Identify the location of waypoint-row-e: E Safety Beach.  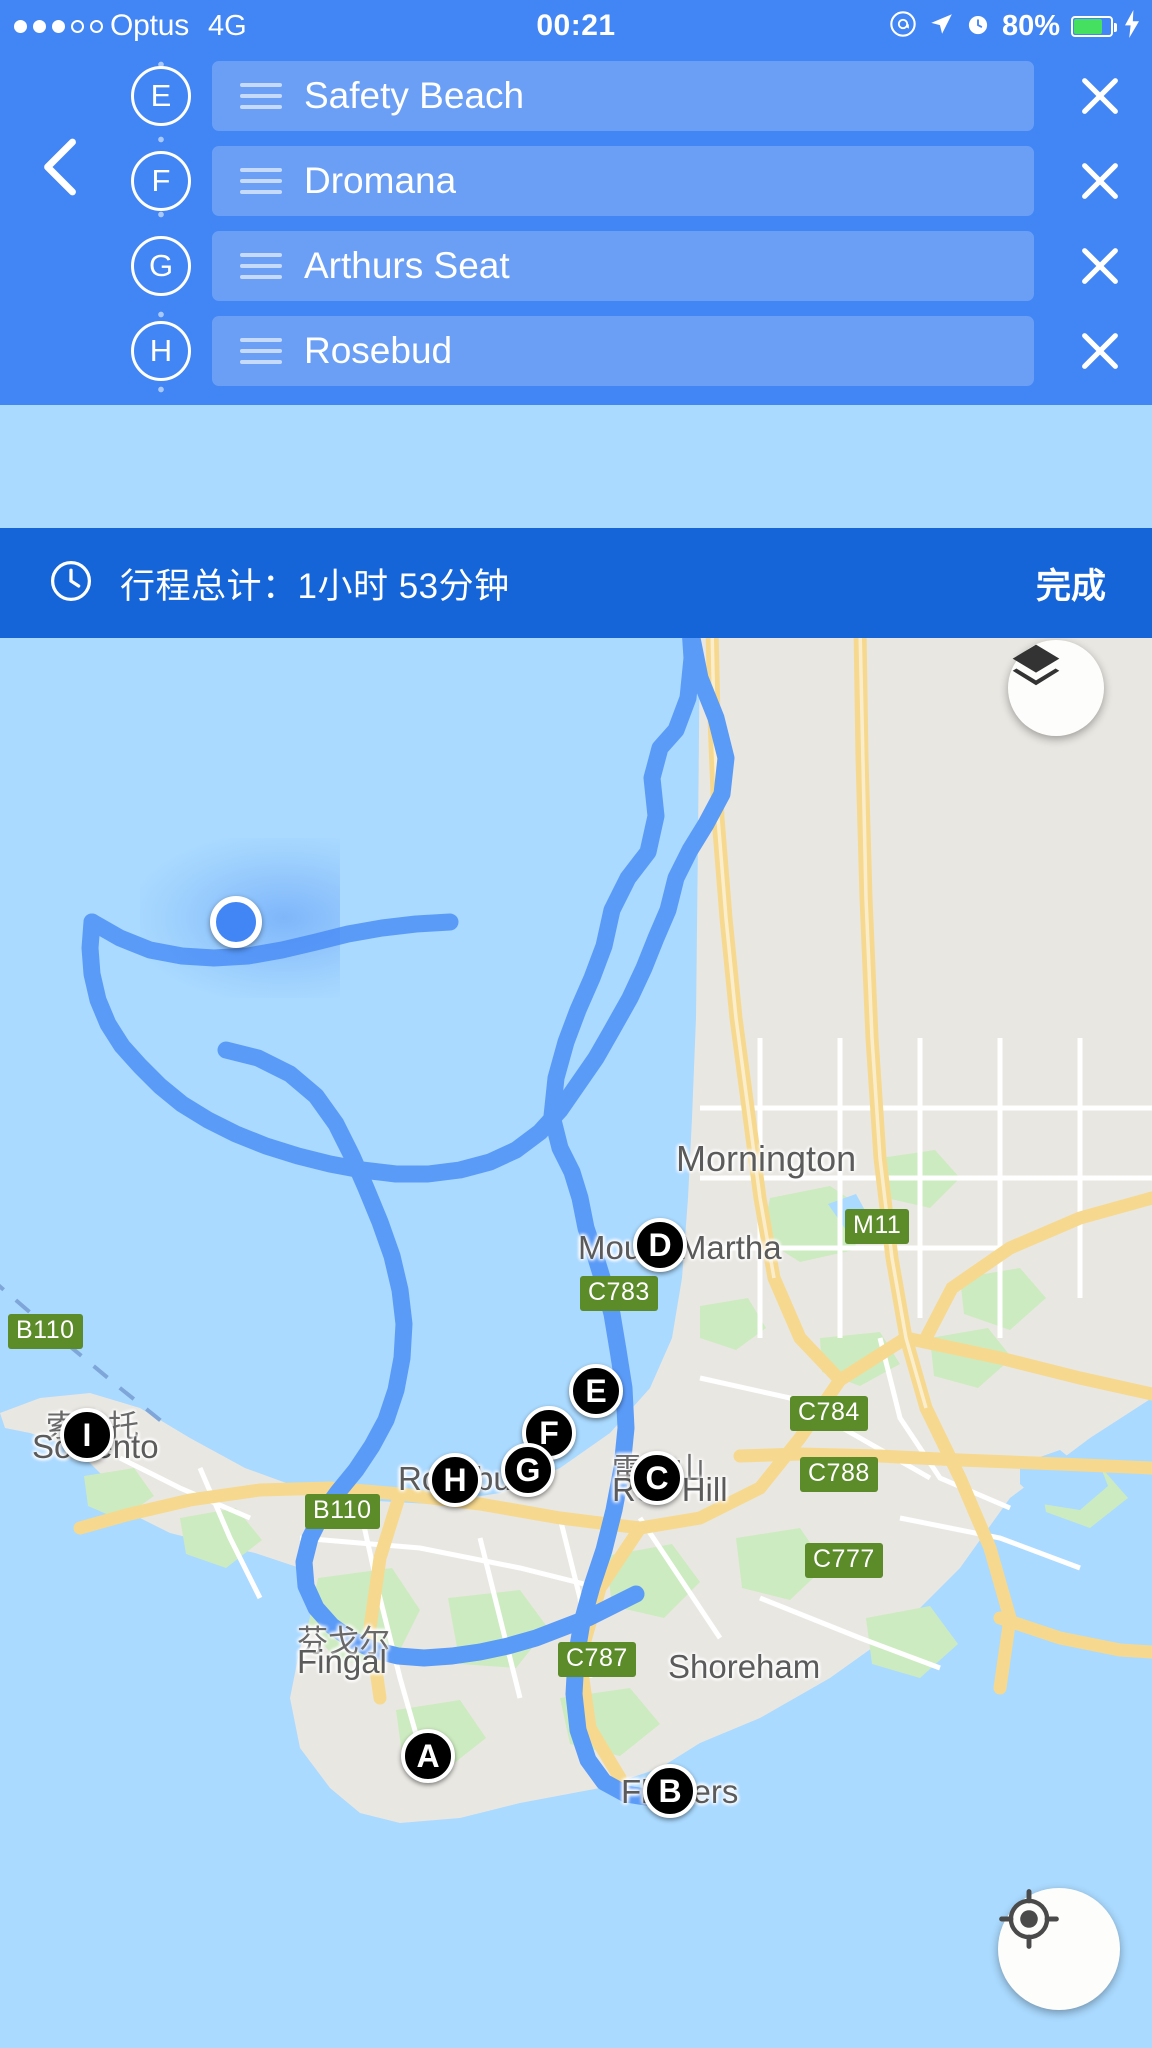
(576, 96).